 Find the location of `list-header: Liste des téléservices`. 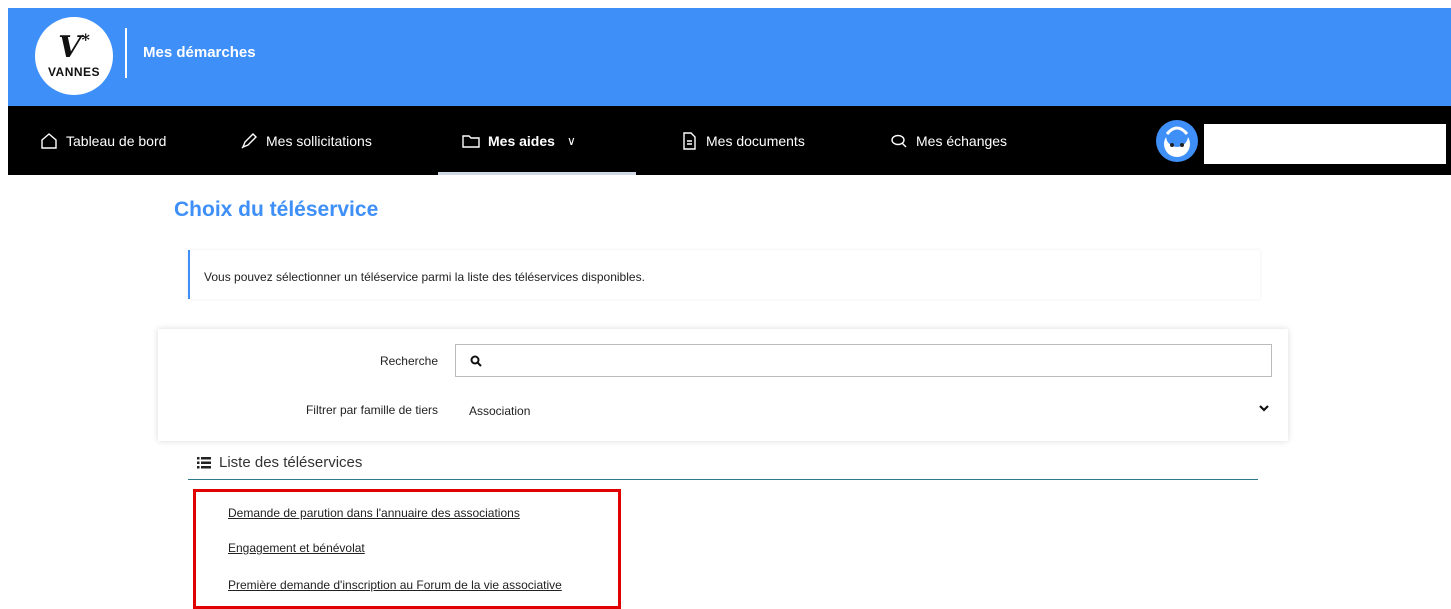

list-header: Liste des téléservices is located at coordinates (279, 462).